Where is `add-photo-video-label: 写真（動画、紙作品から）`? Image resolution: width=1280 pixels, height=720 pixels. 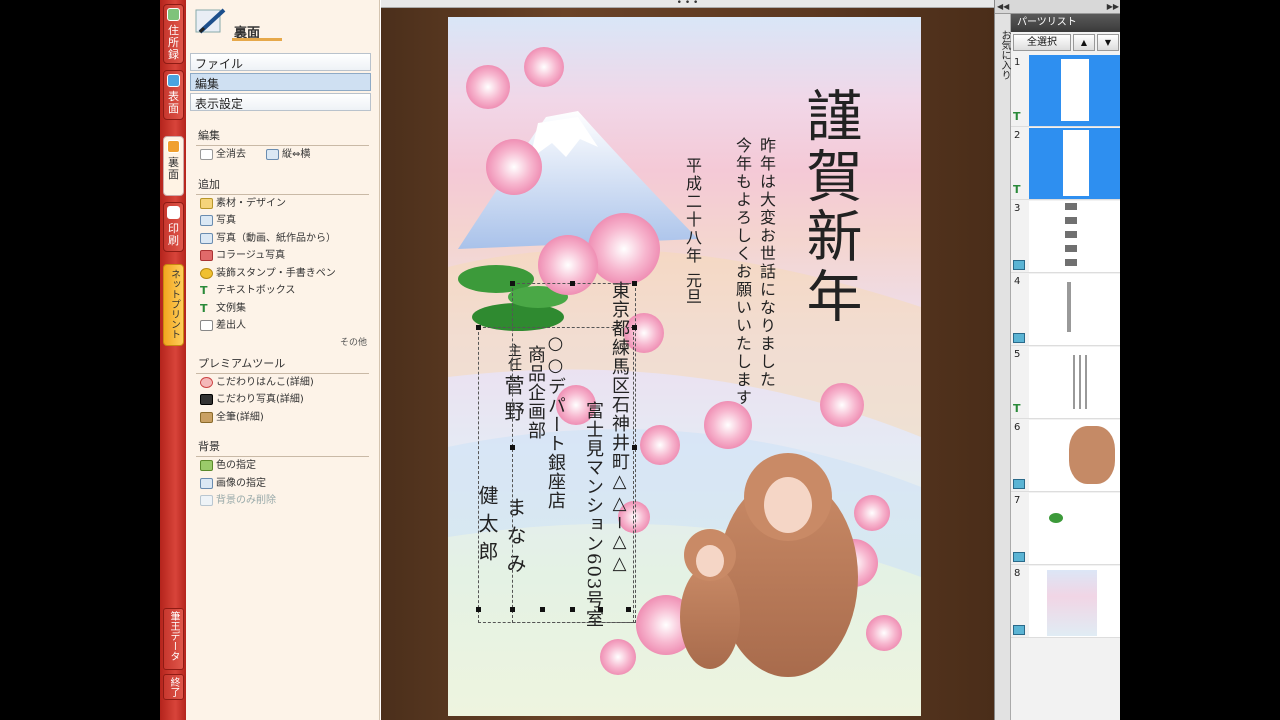 add-photo-video-label: 写真（動画、紙作品から） is located at coordinates (276, 238).